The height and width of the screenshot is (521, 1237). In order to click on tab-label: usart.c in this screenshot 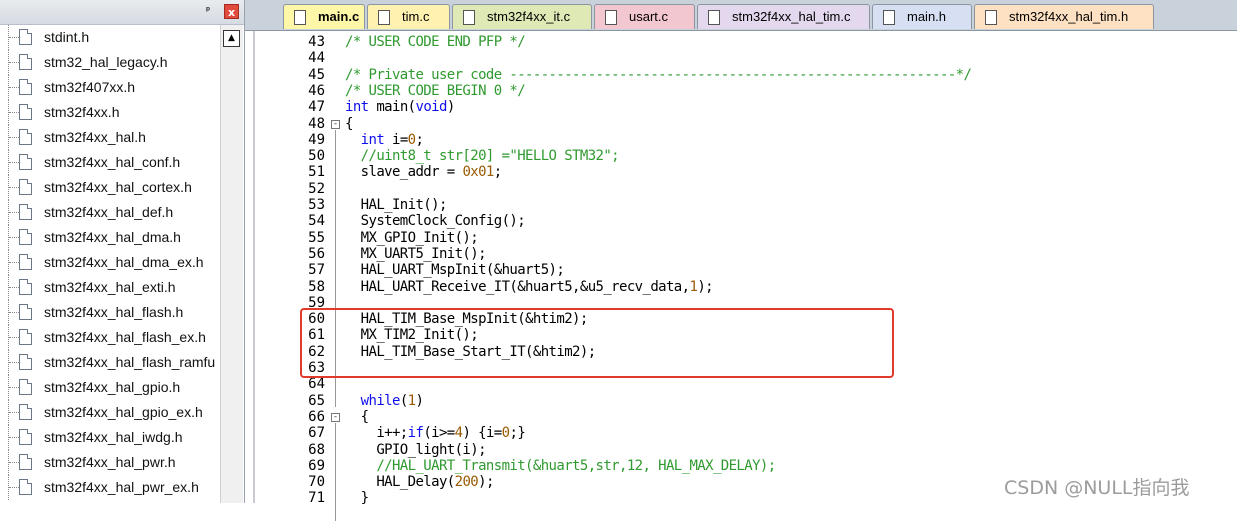, I will do `click(649, 16)`.